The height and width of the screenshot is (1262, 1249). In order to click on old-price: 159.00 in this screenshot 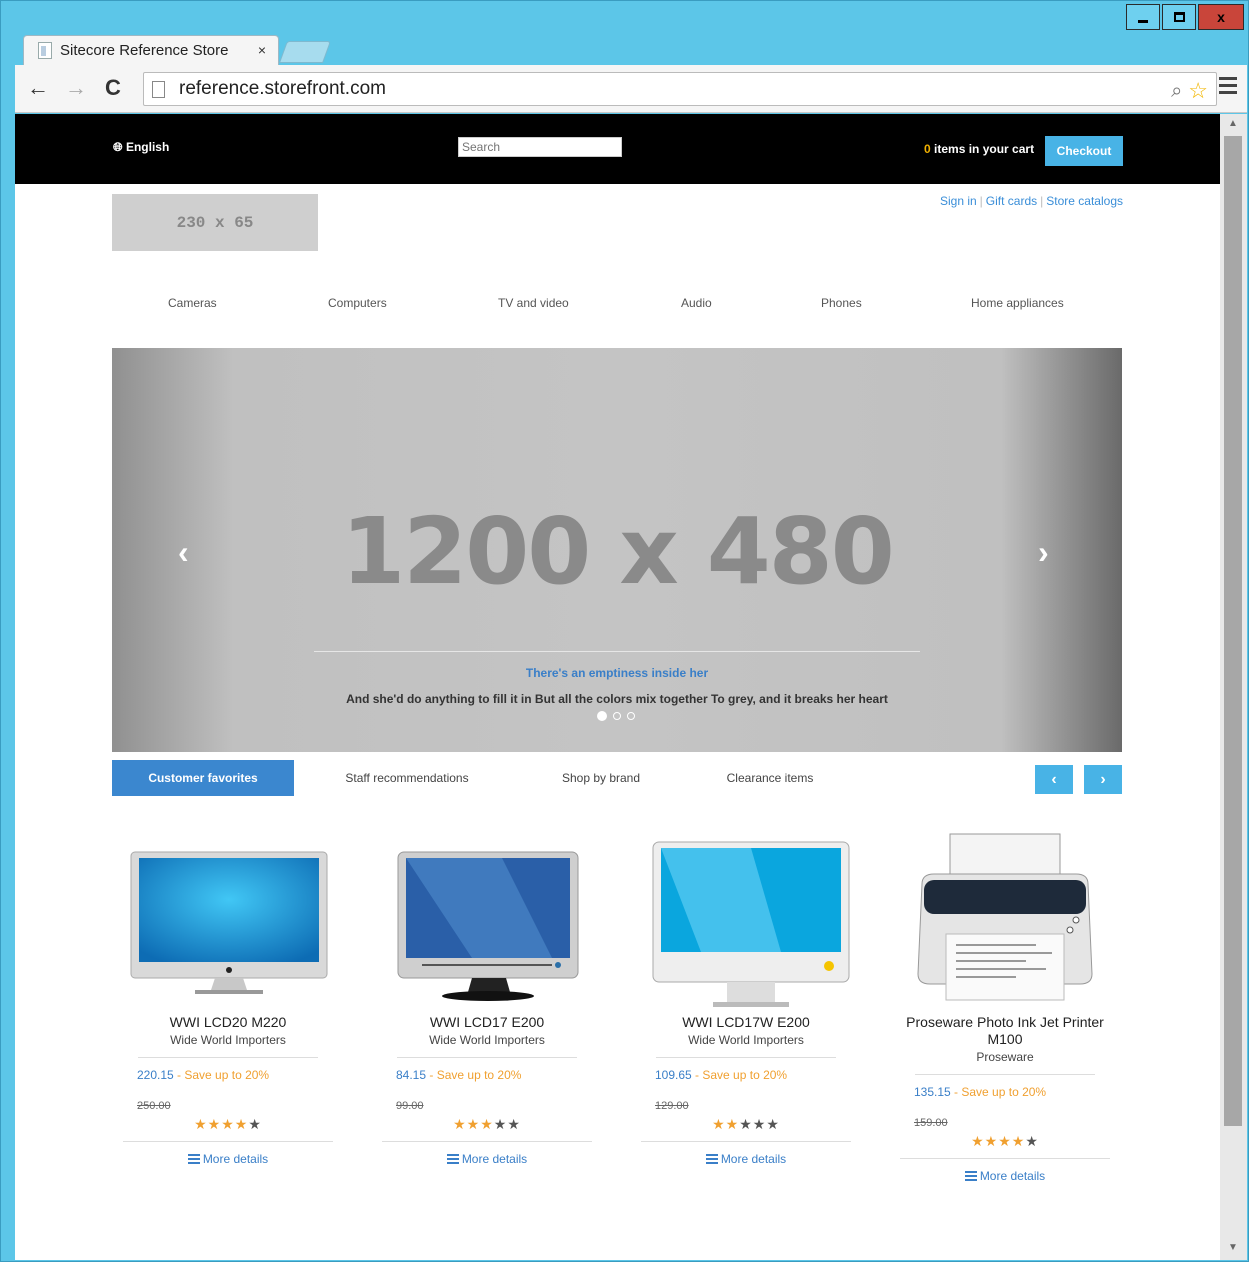, I will do `click(931, 1123)`.